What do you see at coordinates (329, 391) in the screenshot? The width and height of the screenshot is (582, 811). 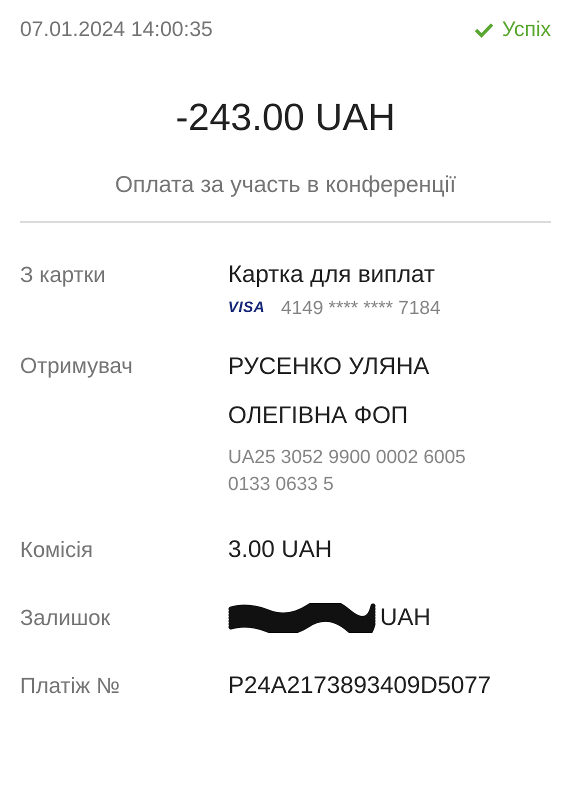 I see `recipient-name: РУСЕНКО УЛЯНА ОЛЕГІВНА ФОП` at bounding box center [329, 391].